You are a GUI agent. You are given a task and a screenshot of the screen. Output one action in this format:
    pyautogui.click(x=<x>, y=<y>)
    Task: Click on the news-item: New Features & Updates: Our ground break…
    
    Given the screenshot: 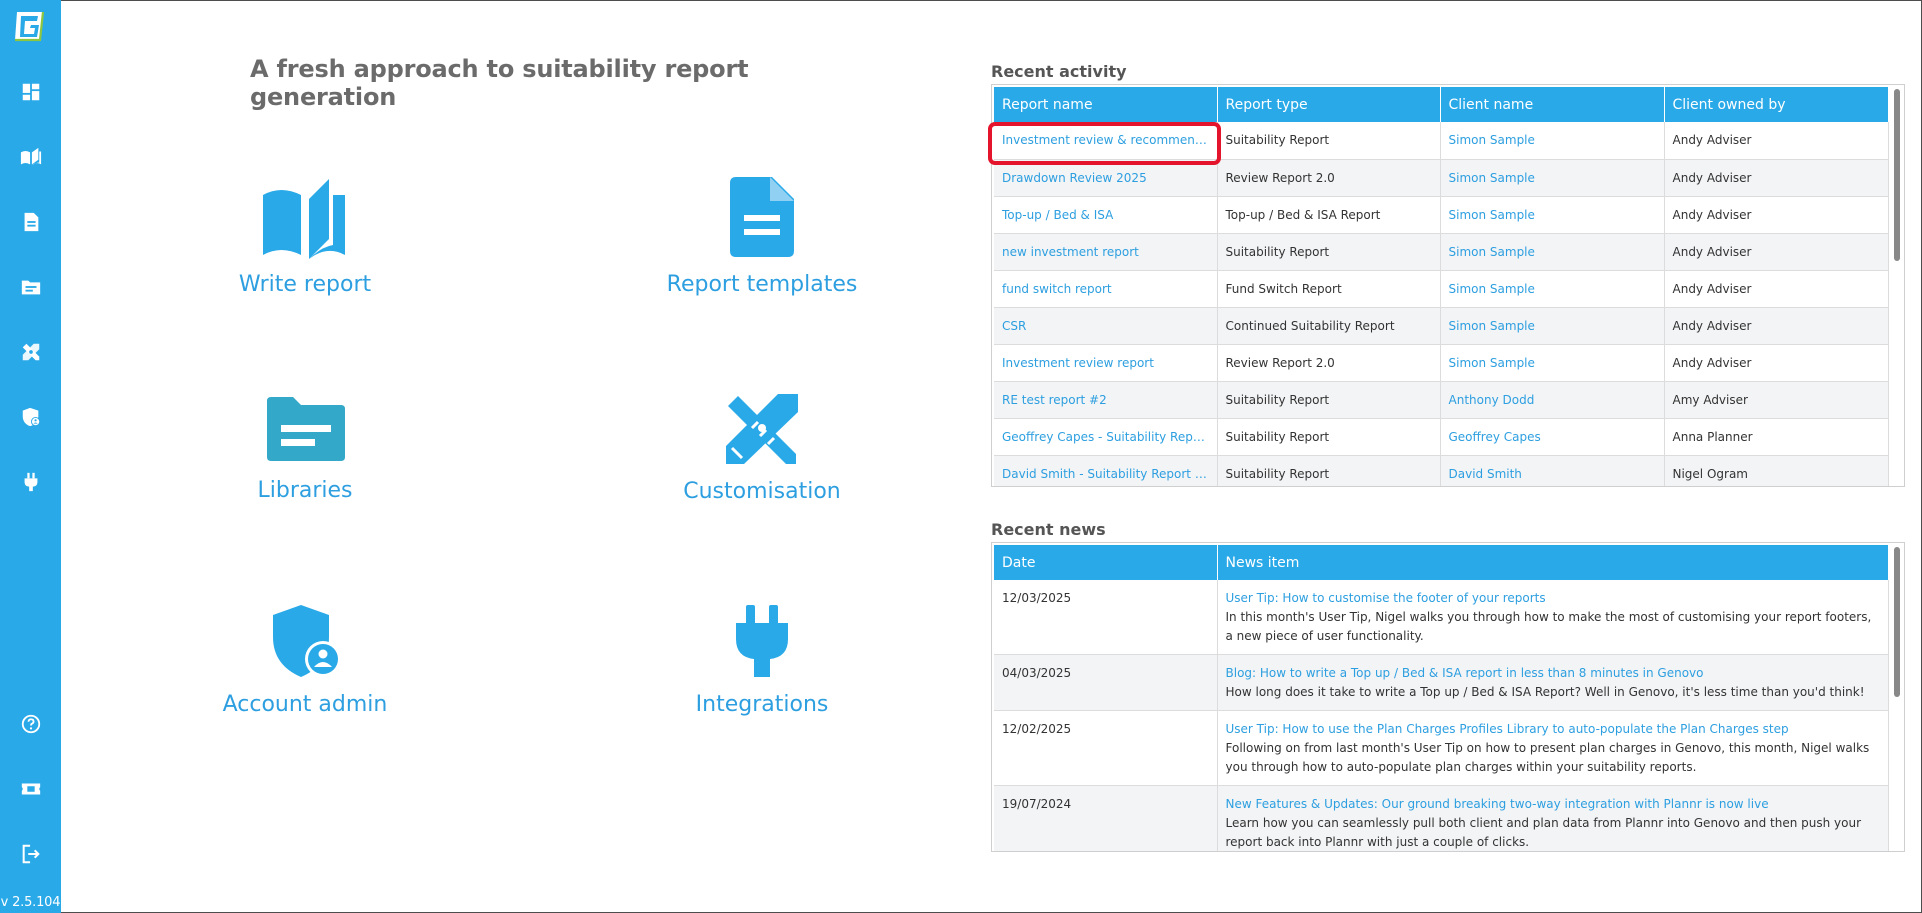 What is the action you would take?
    pyautogui.click(x=1553, y=818)
    